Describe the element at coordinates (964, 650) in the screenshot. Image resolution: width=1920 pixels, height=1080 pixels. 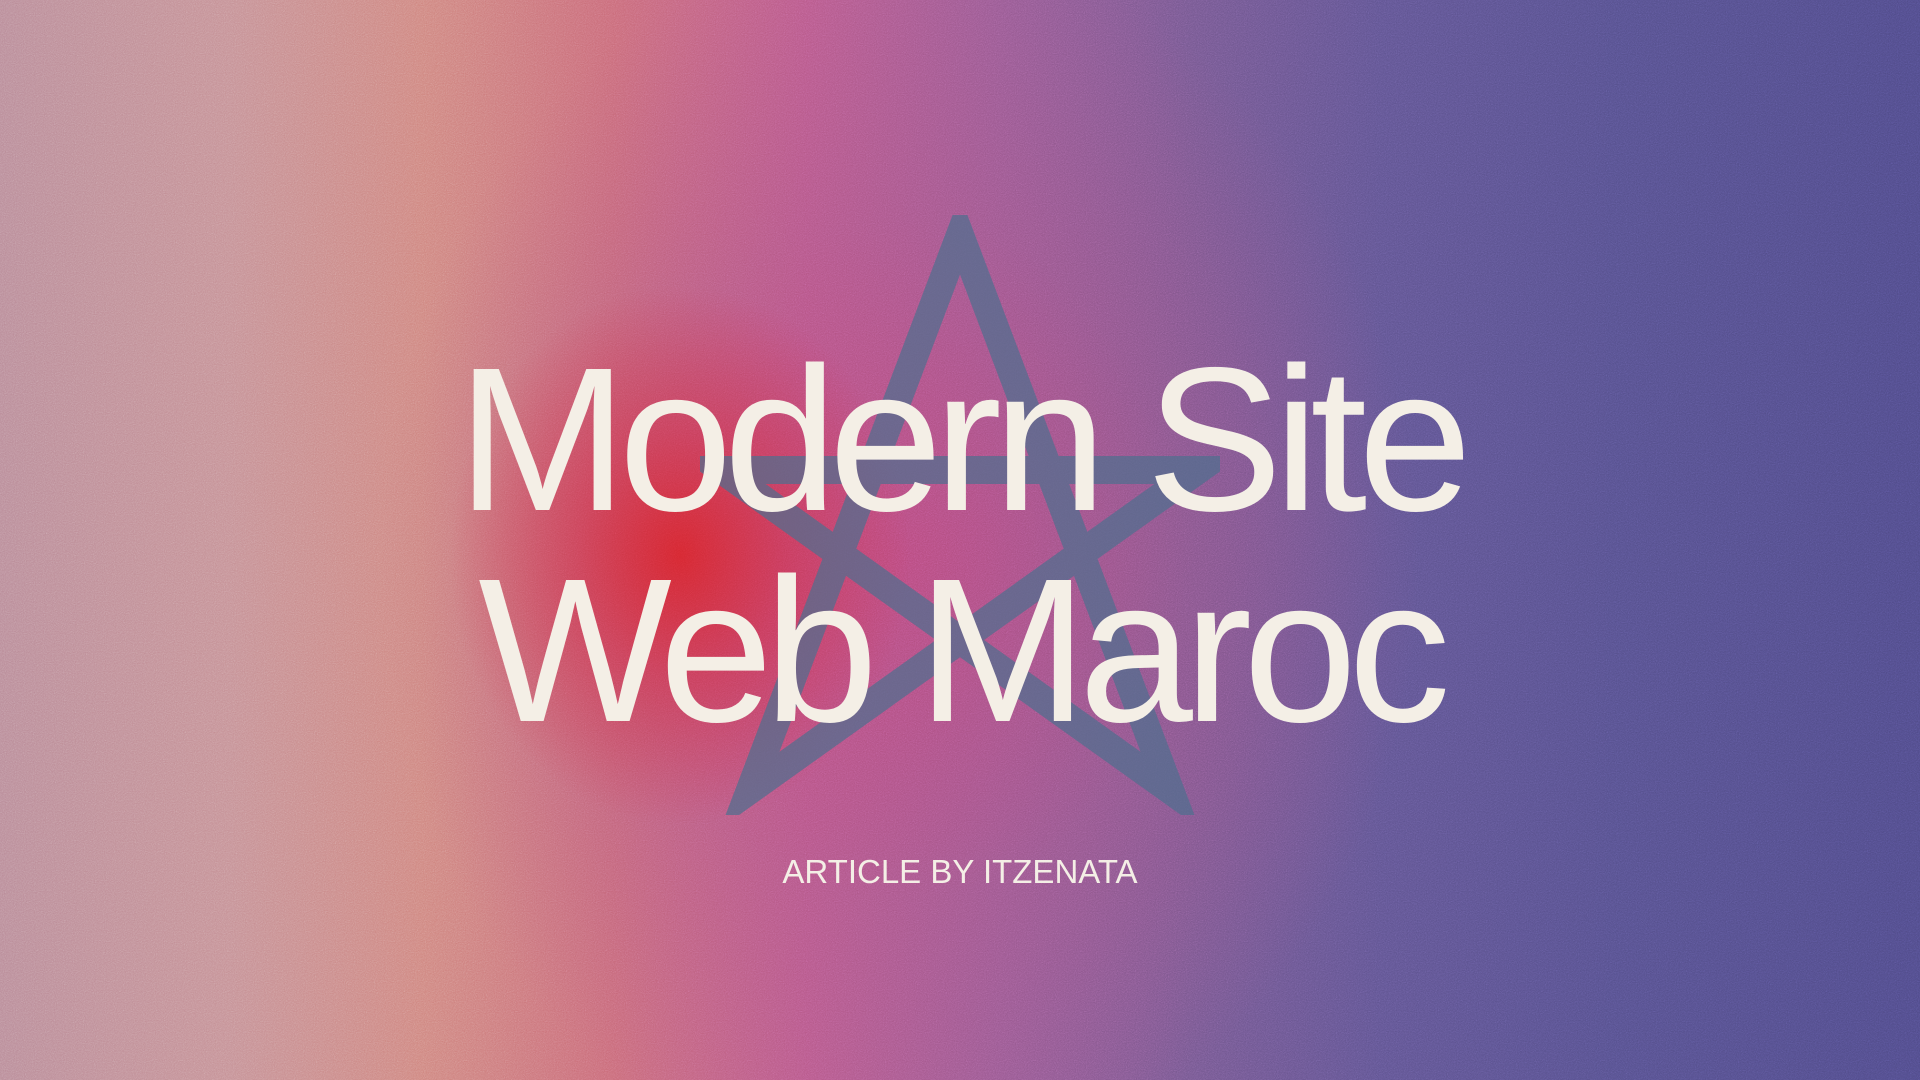
I see `title-line-2: Web Maroc` at that location.